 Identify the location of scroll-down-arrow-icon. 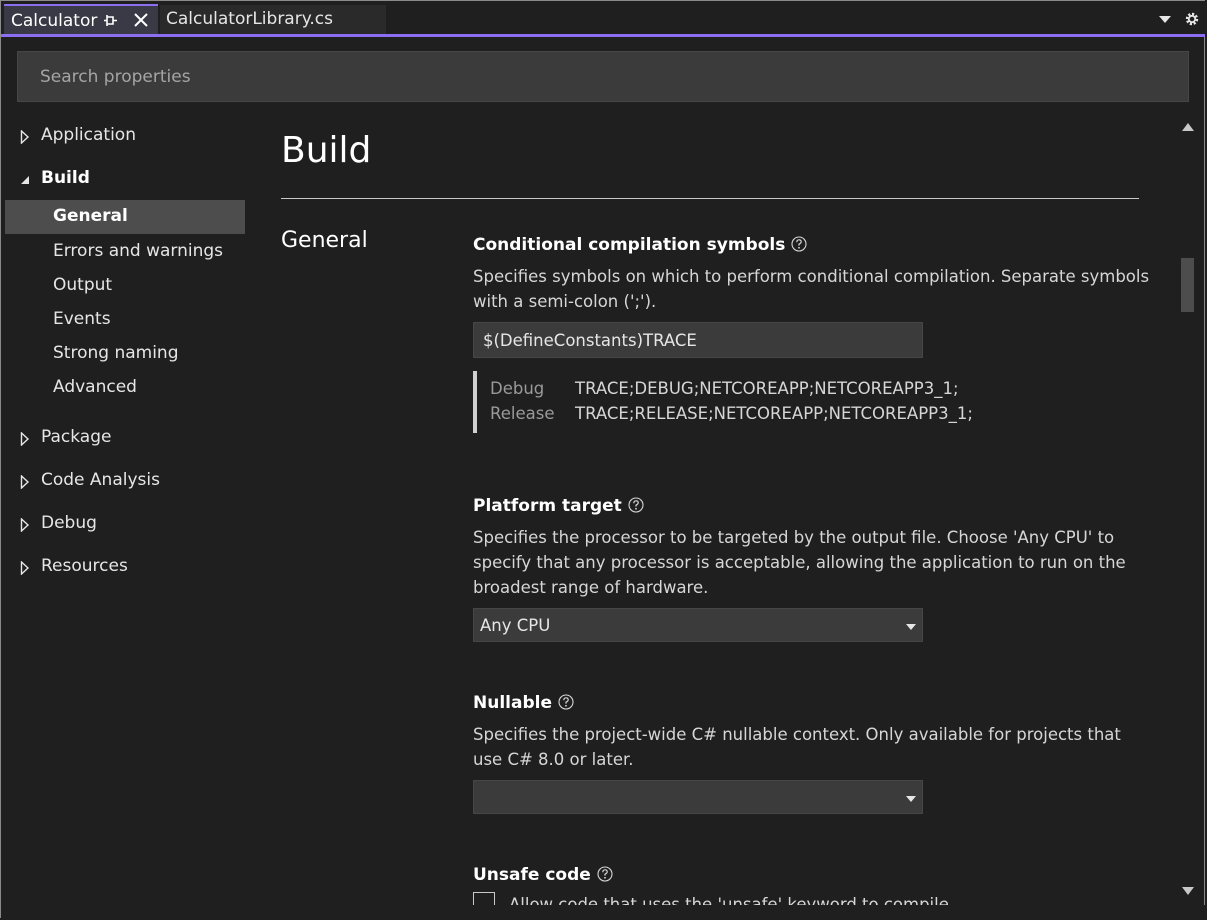
(1188, 891).